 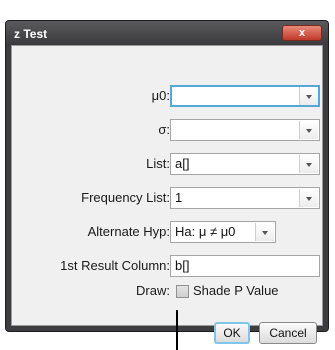 What do you see at coordinates (167, 33) in the screenshot?
I see `title-bar: z Test x` at bounding box center [167, 33].